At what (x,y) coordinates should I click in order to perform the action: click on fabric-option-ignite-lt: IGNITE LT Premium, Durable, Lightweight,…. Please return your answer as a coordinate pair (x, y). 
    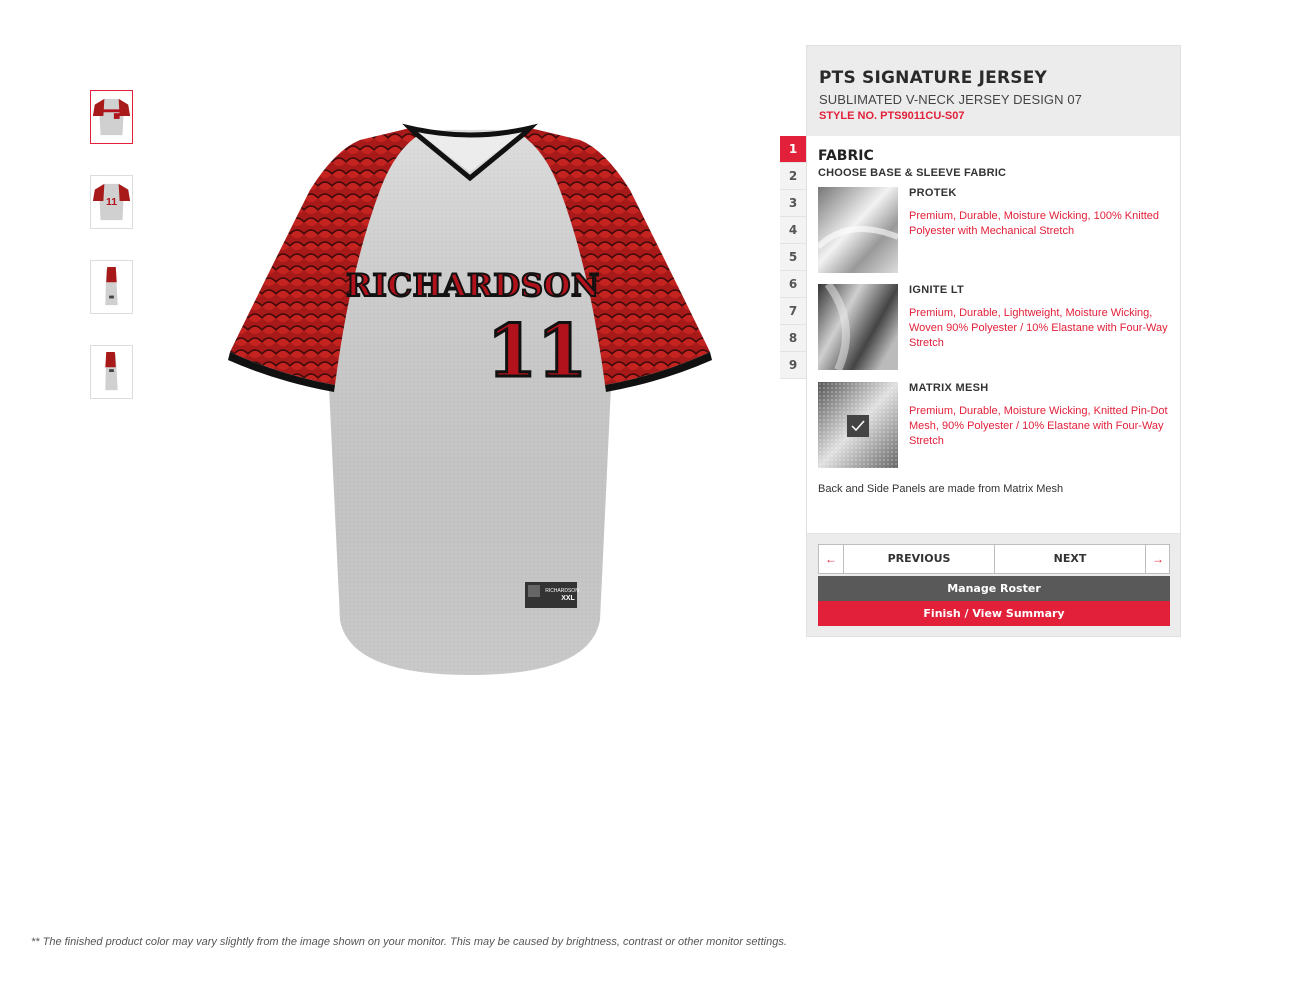
    Looking at the image, I should click on (995, 327).